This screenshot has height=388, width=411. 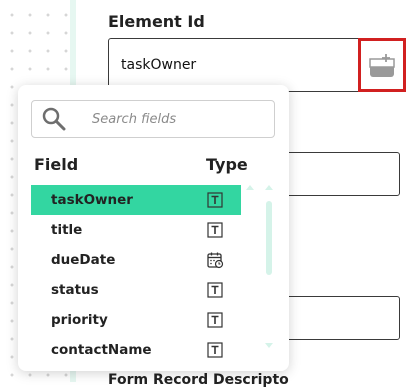 I want to click on field-picker-button, so click(x=382, y=65).